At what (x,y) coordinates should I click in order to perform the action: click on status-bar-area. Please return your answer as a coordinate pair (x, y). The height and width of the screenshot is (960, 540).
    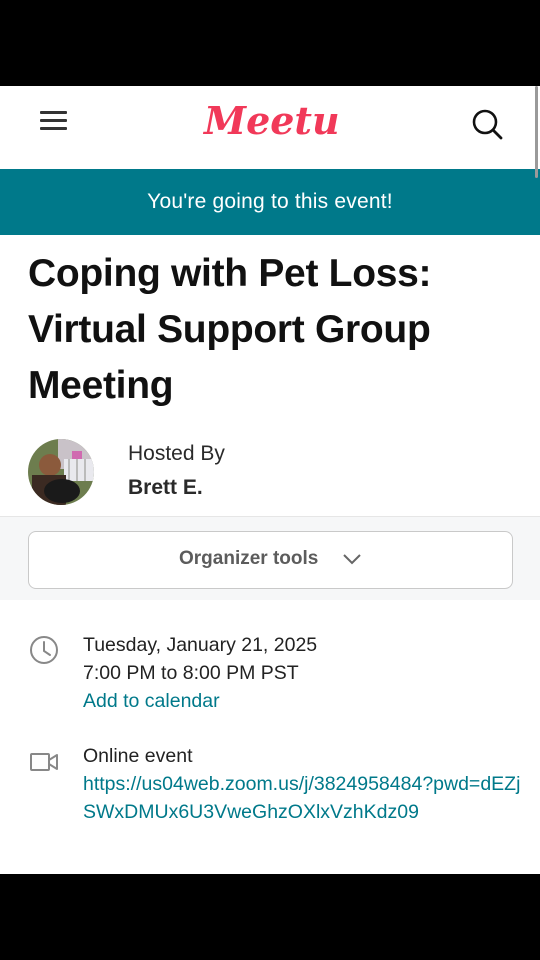
    Looking at the image, I should click on (270, 43).